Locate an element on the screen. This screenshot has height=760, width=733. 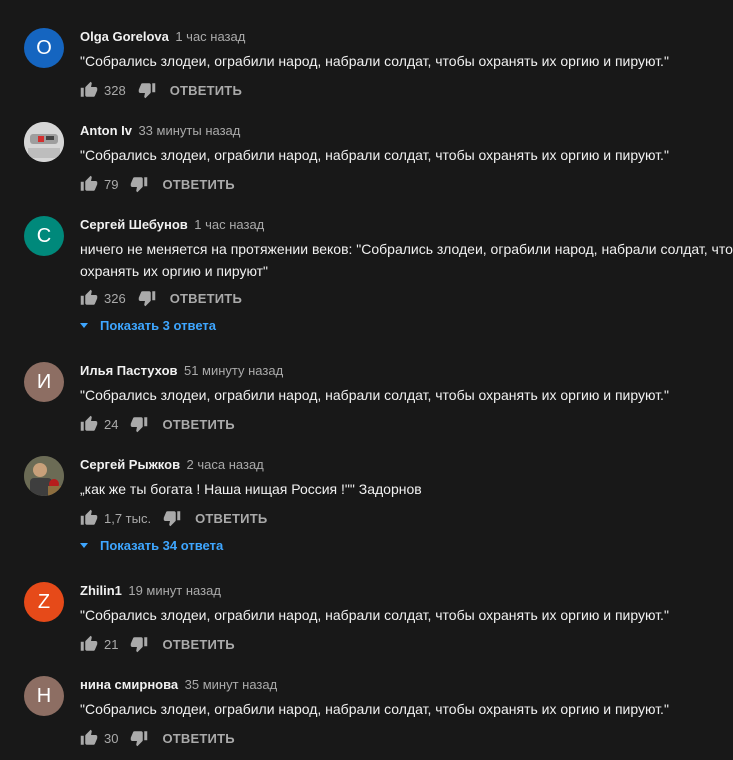
comment-header: Anton Iv 33 минуты назад is located at coordinates (160, 130).